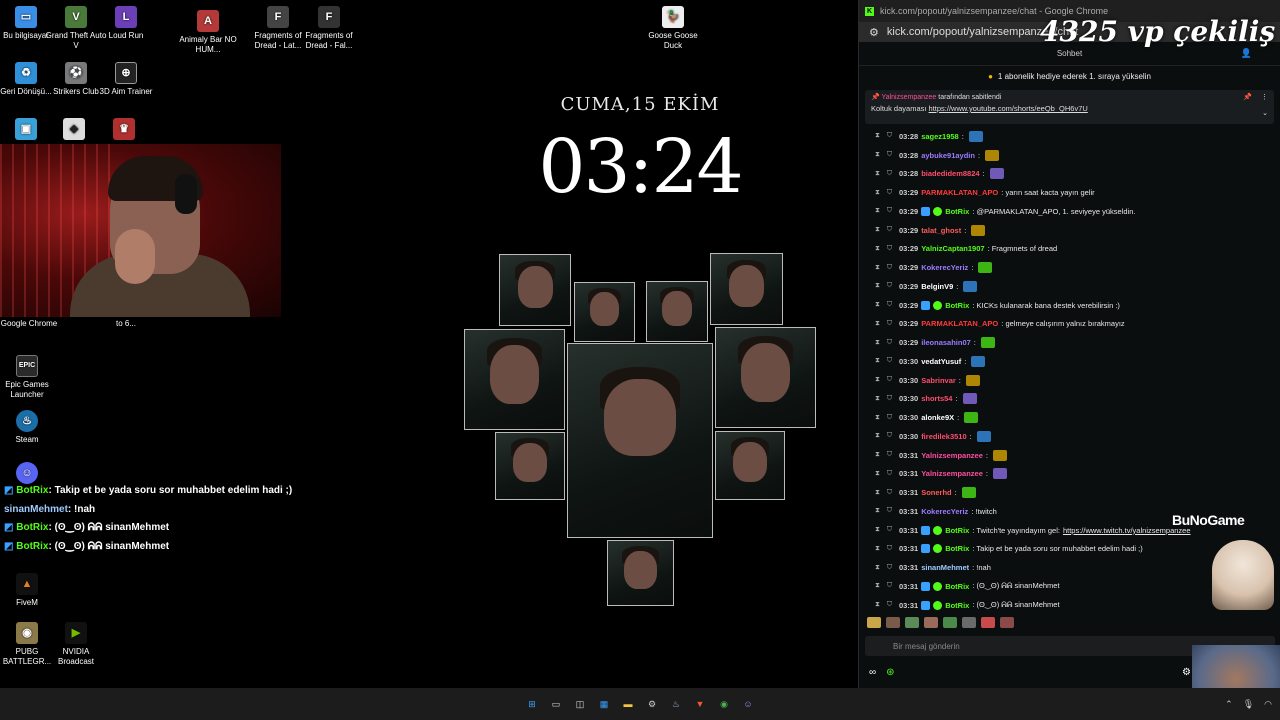 The image size is (1280, 720). What do you see at coordinates (124, 130) in the screenshot?
I see `desktop-icon-row3-3: ♛` at bounding box center [124, 130].